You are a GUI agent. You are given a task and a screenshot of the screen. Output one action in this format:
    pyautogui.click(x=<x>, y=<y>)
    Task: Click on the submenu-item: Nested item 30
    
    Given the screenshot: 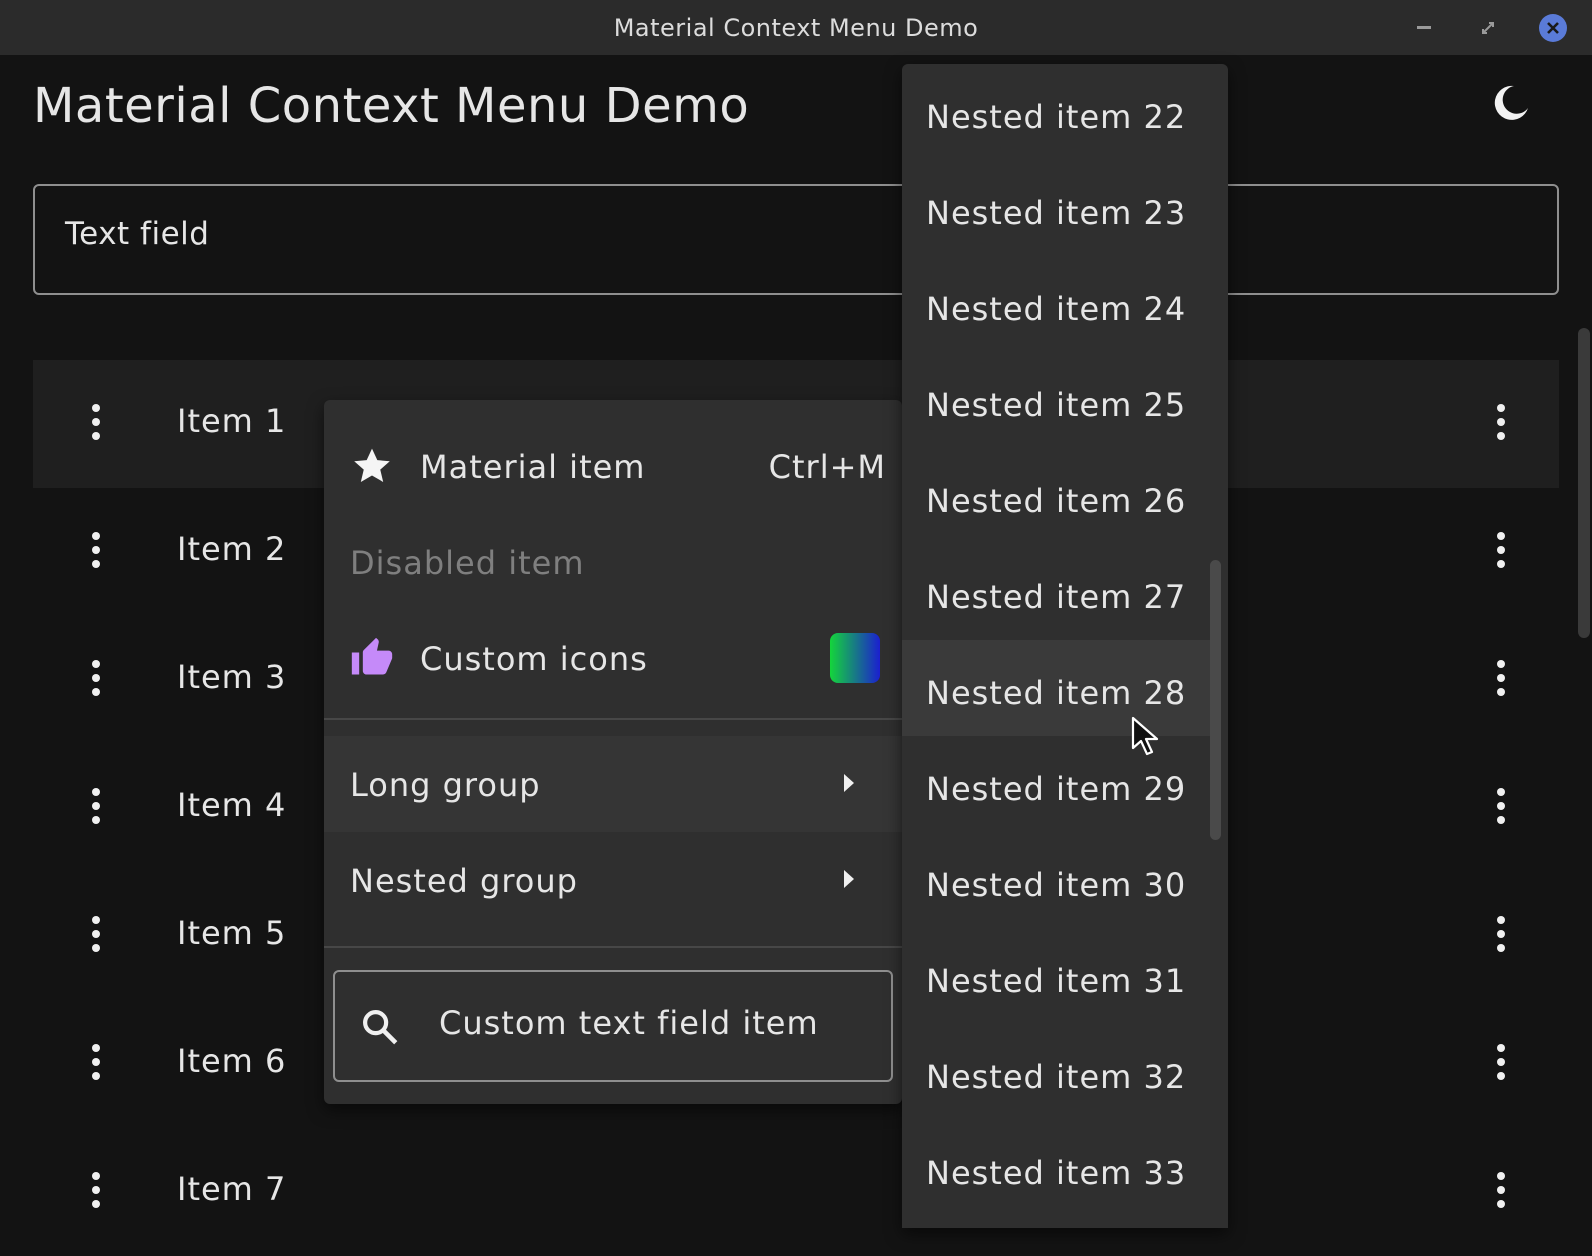 What is the action you would take?
    pyautogui.click(x=1056, y=880)
    